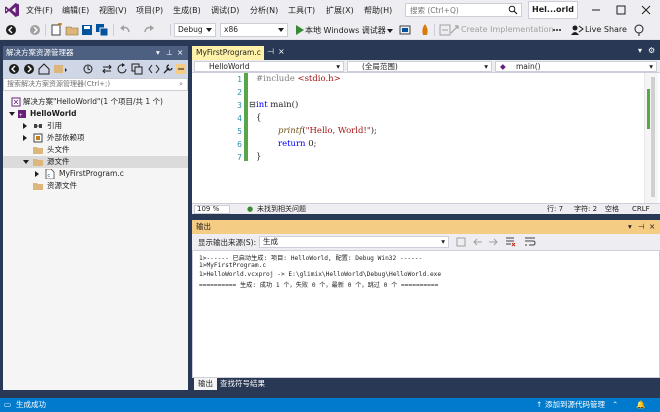 This screenshot has height=412, width=660. I want to click on collapse-icon: ⊟, so click(252, 104).